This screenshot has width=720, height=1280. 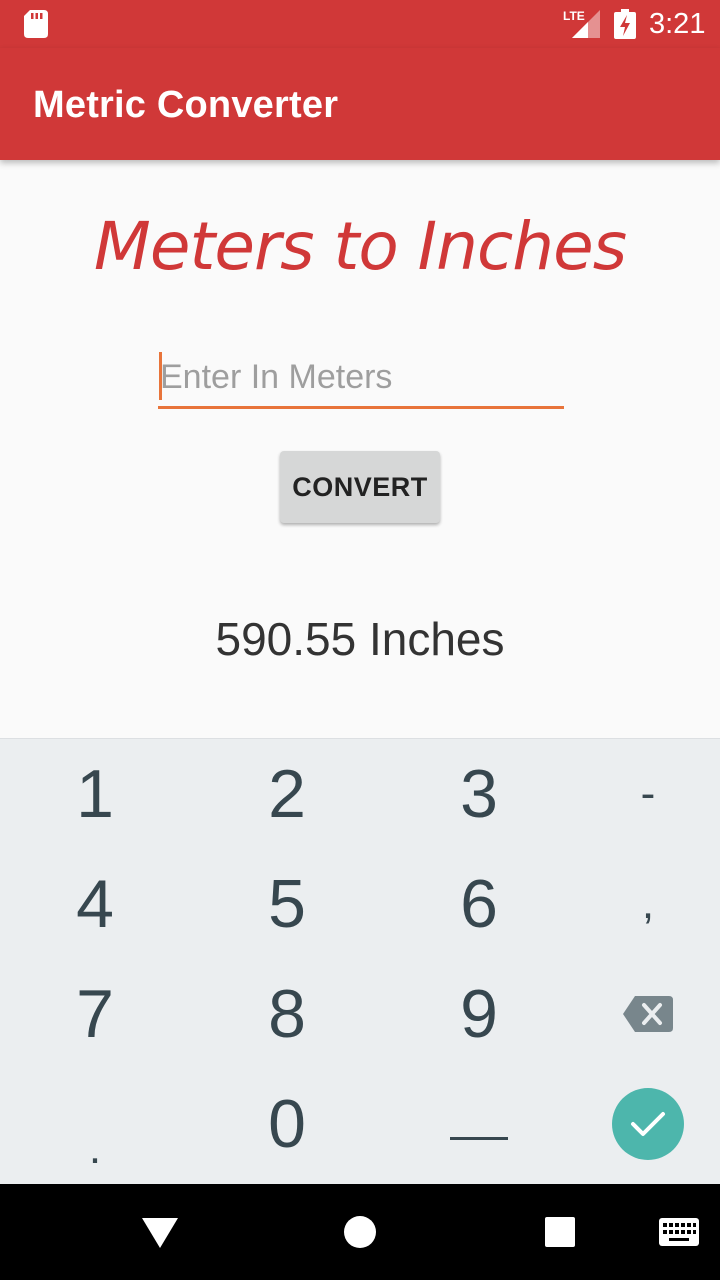 What do you see at coordinates (95, 904) in the screenshot?
I see `key-4: 4` at bounding box center [95, 904].